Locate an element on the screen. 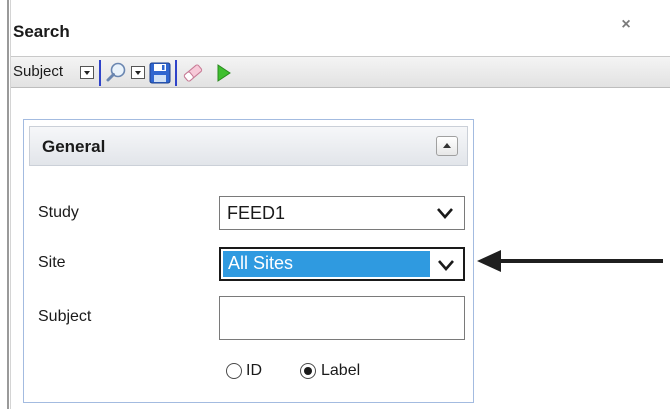 The height and width of the screenshot is (409, 670). window-left-border is located at coordinates (8, 204).